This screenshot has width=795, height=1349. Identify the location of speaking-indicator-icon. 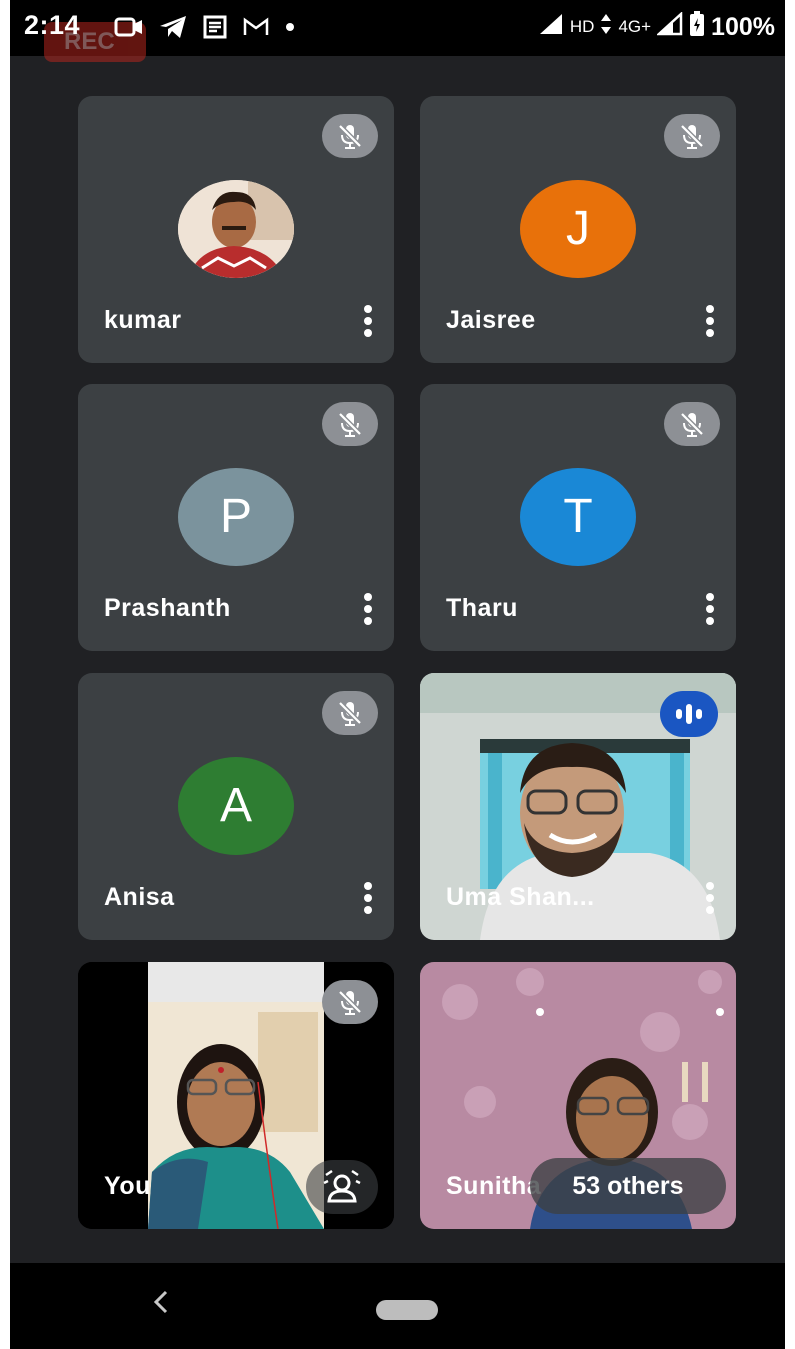
(689, 714).